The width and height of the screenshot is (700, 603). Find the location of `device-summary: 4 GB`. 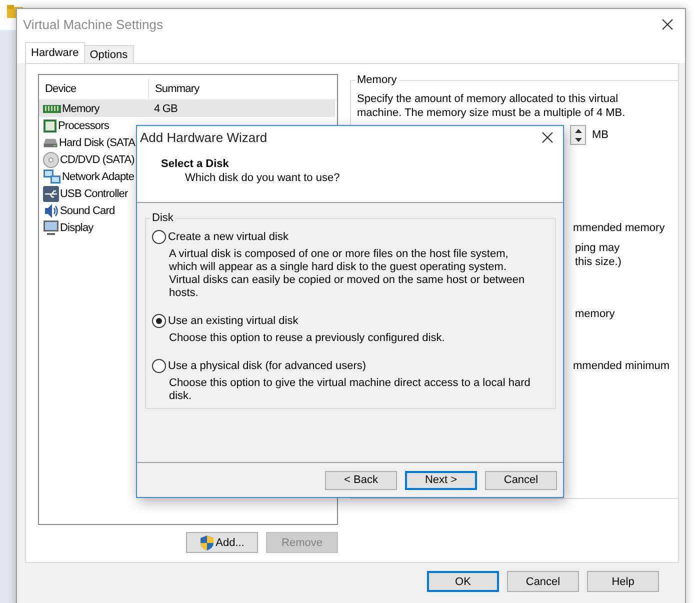

device-summary: 4 GB is located at coordinates (165, 108).